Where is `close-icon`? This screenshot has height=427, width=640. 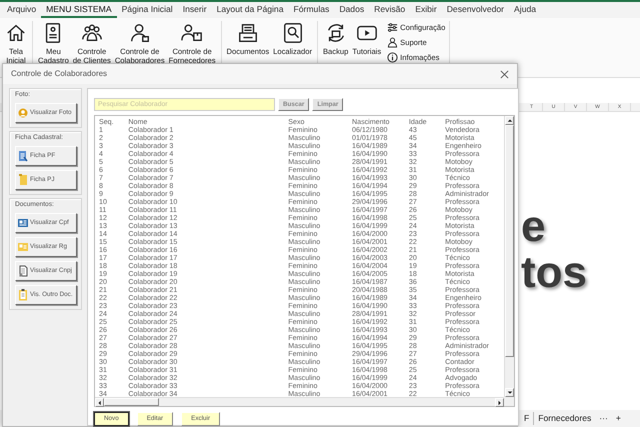
close-icon is located at coordinates (504, 74).